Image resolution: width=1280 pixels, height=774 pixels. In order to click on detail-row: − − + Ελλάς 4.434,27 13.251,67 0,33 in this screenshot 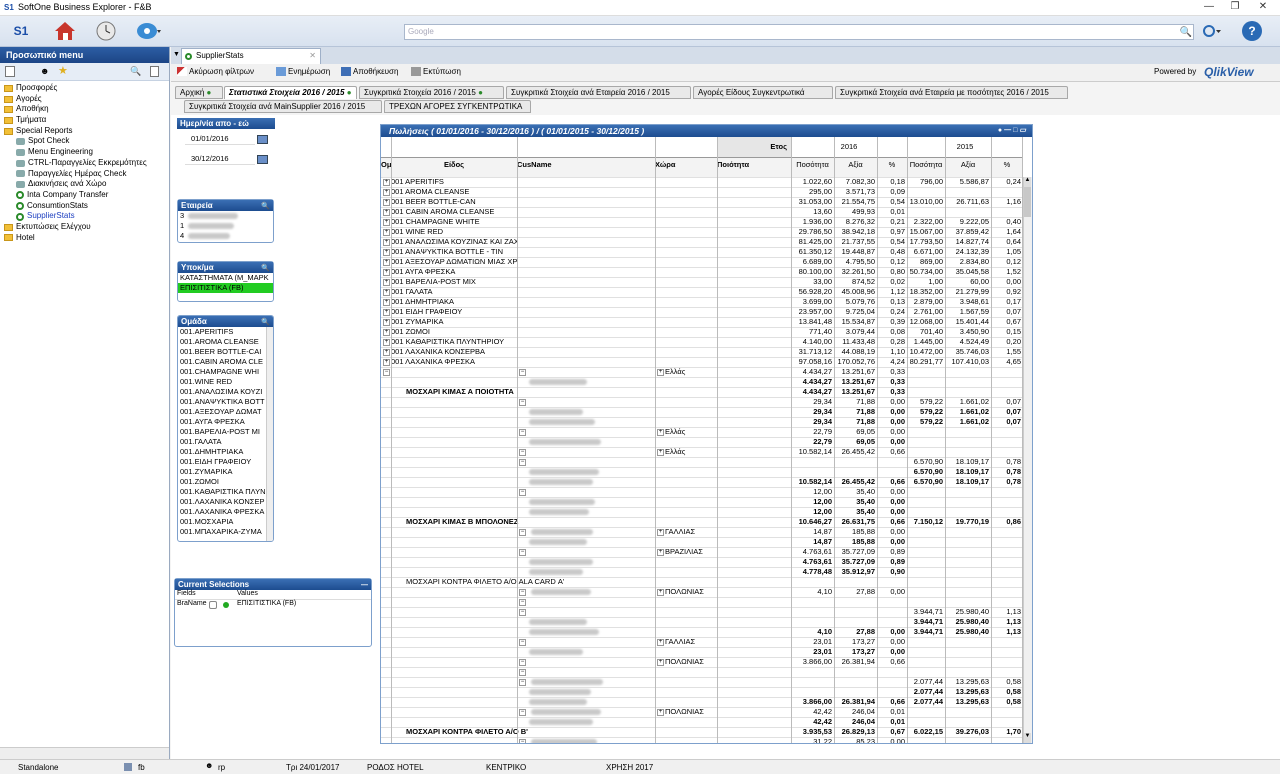, I will do `click(702, 372)`.